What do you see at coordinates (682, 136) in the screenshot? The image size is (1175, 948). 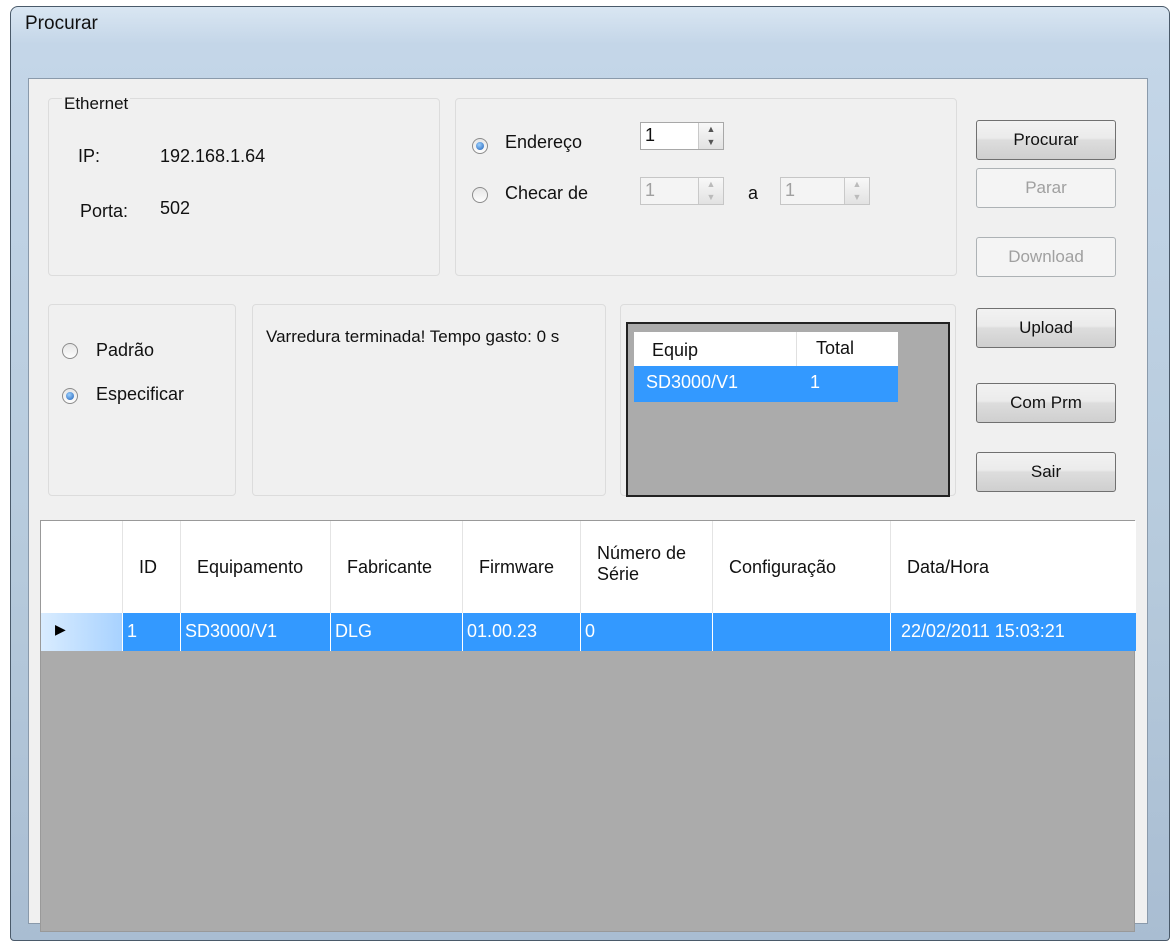 I see `endereco-stepper: 1 ▲ ▼` at bounding box center [682, 136].